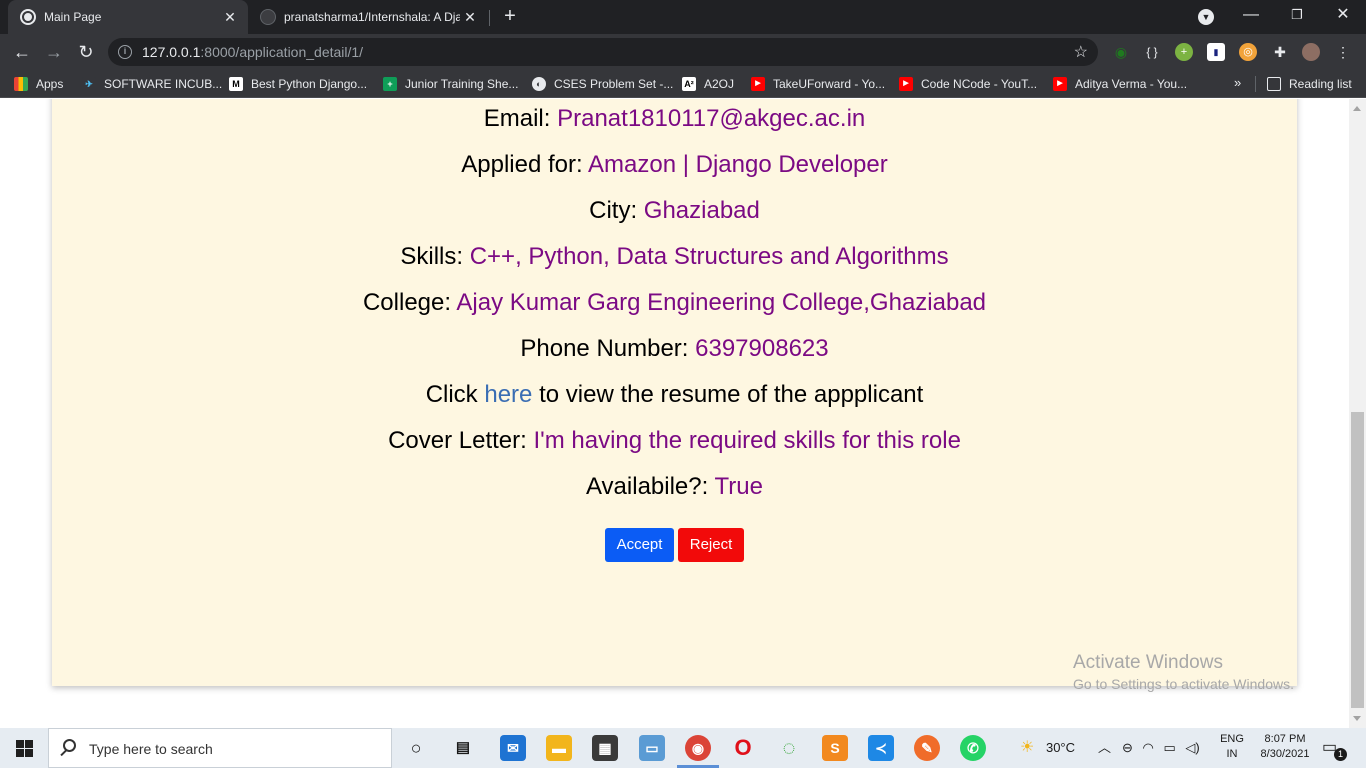 Image resolution: width=1366 pixels, height=768 pixels. What do you see at coordinates (738, 486) in the screenshot?
I see `availability-value: True` at bounding box center [738, 486].